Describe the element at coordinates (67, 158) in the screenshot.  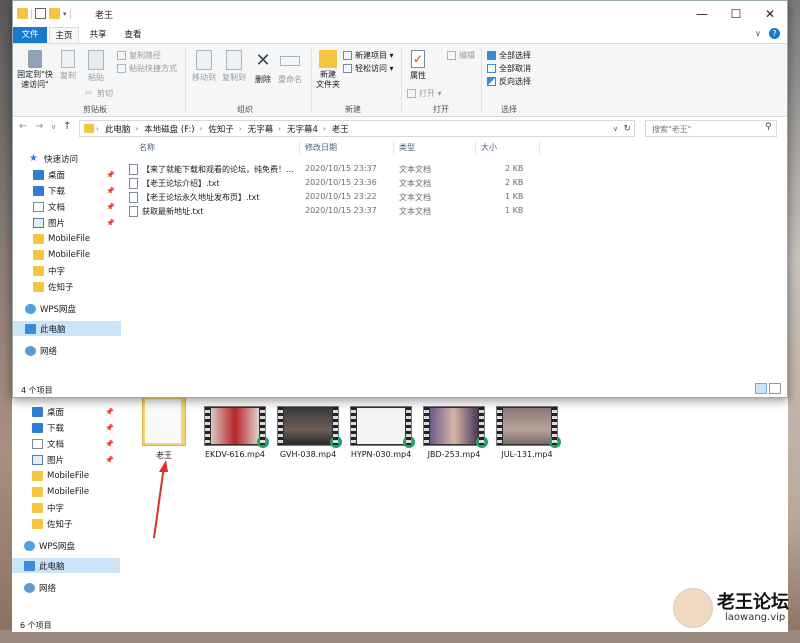
I see `nav-quick-access: ★ 快速访问` at that location.